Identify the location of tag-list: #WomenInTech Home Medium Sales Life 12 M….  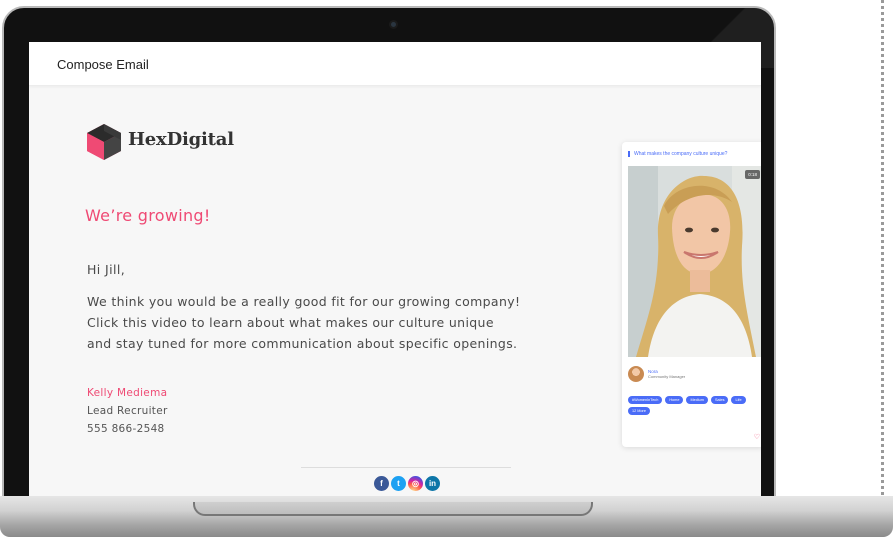
(692, 405).